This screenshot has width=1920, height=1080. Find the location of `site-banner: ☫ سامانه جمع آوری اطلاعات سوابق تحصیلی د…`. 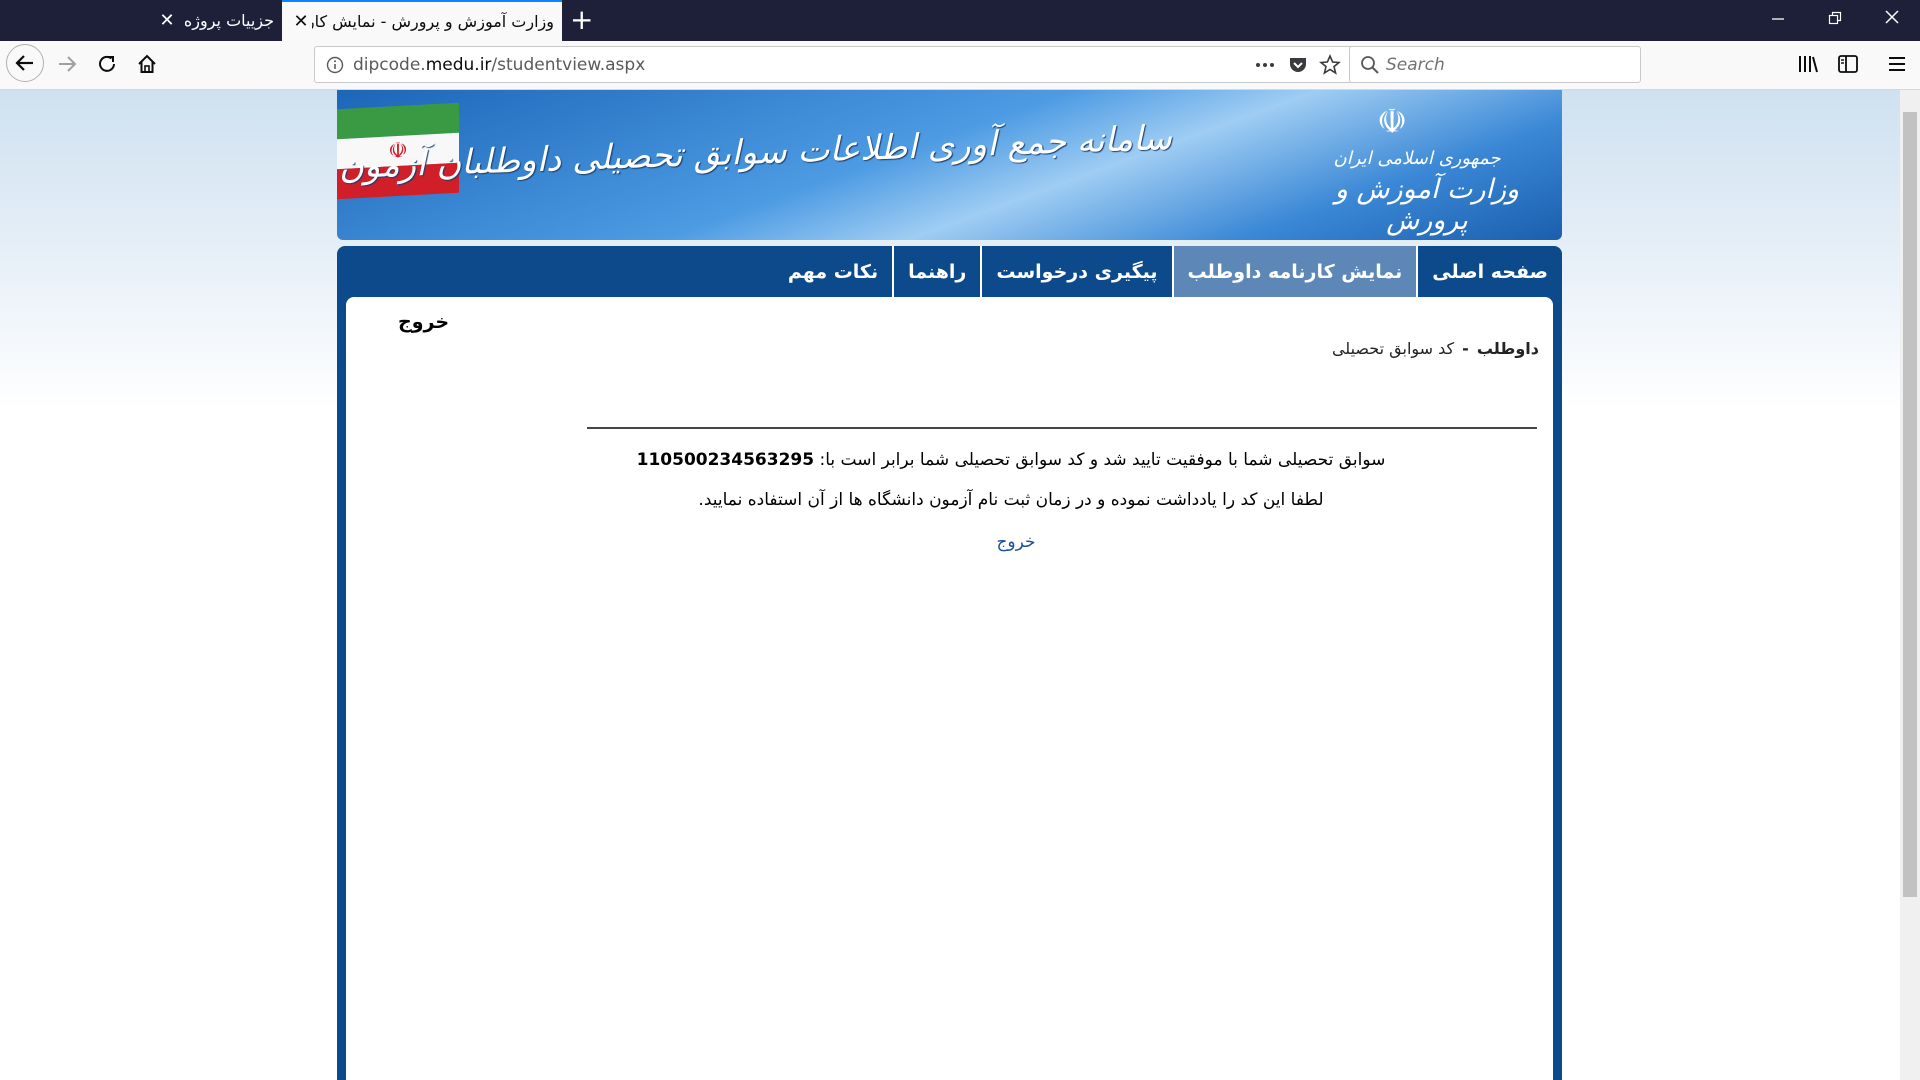

site-banner: ☫ سامانه جمع آوری اطلاعات سوابق تحصیلی د… is located at coordinates (949, 165).